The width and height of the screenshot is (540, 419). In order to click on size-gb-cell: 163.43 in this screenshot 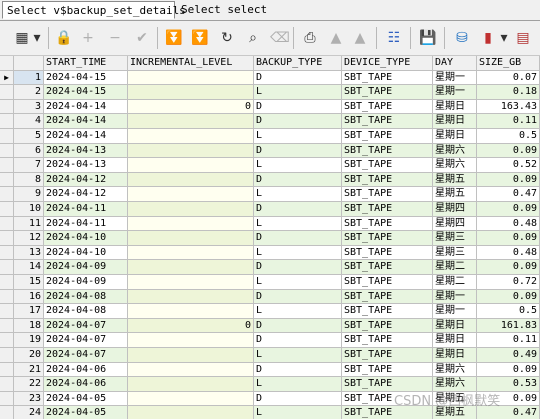, I will do `click(508, 107)`.